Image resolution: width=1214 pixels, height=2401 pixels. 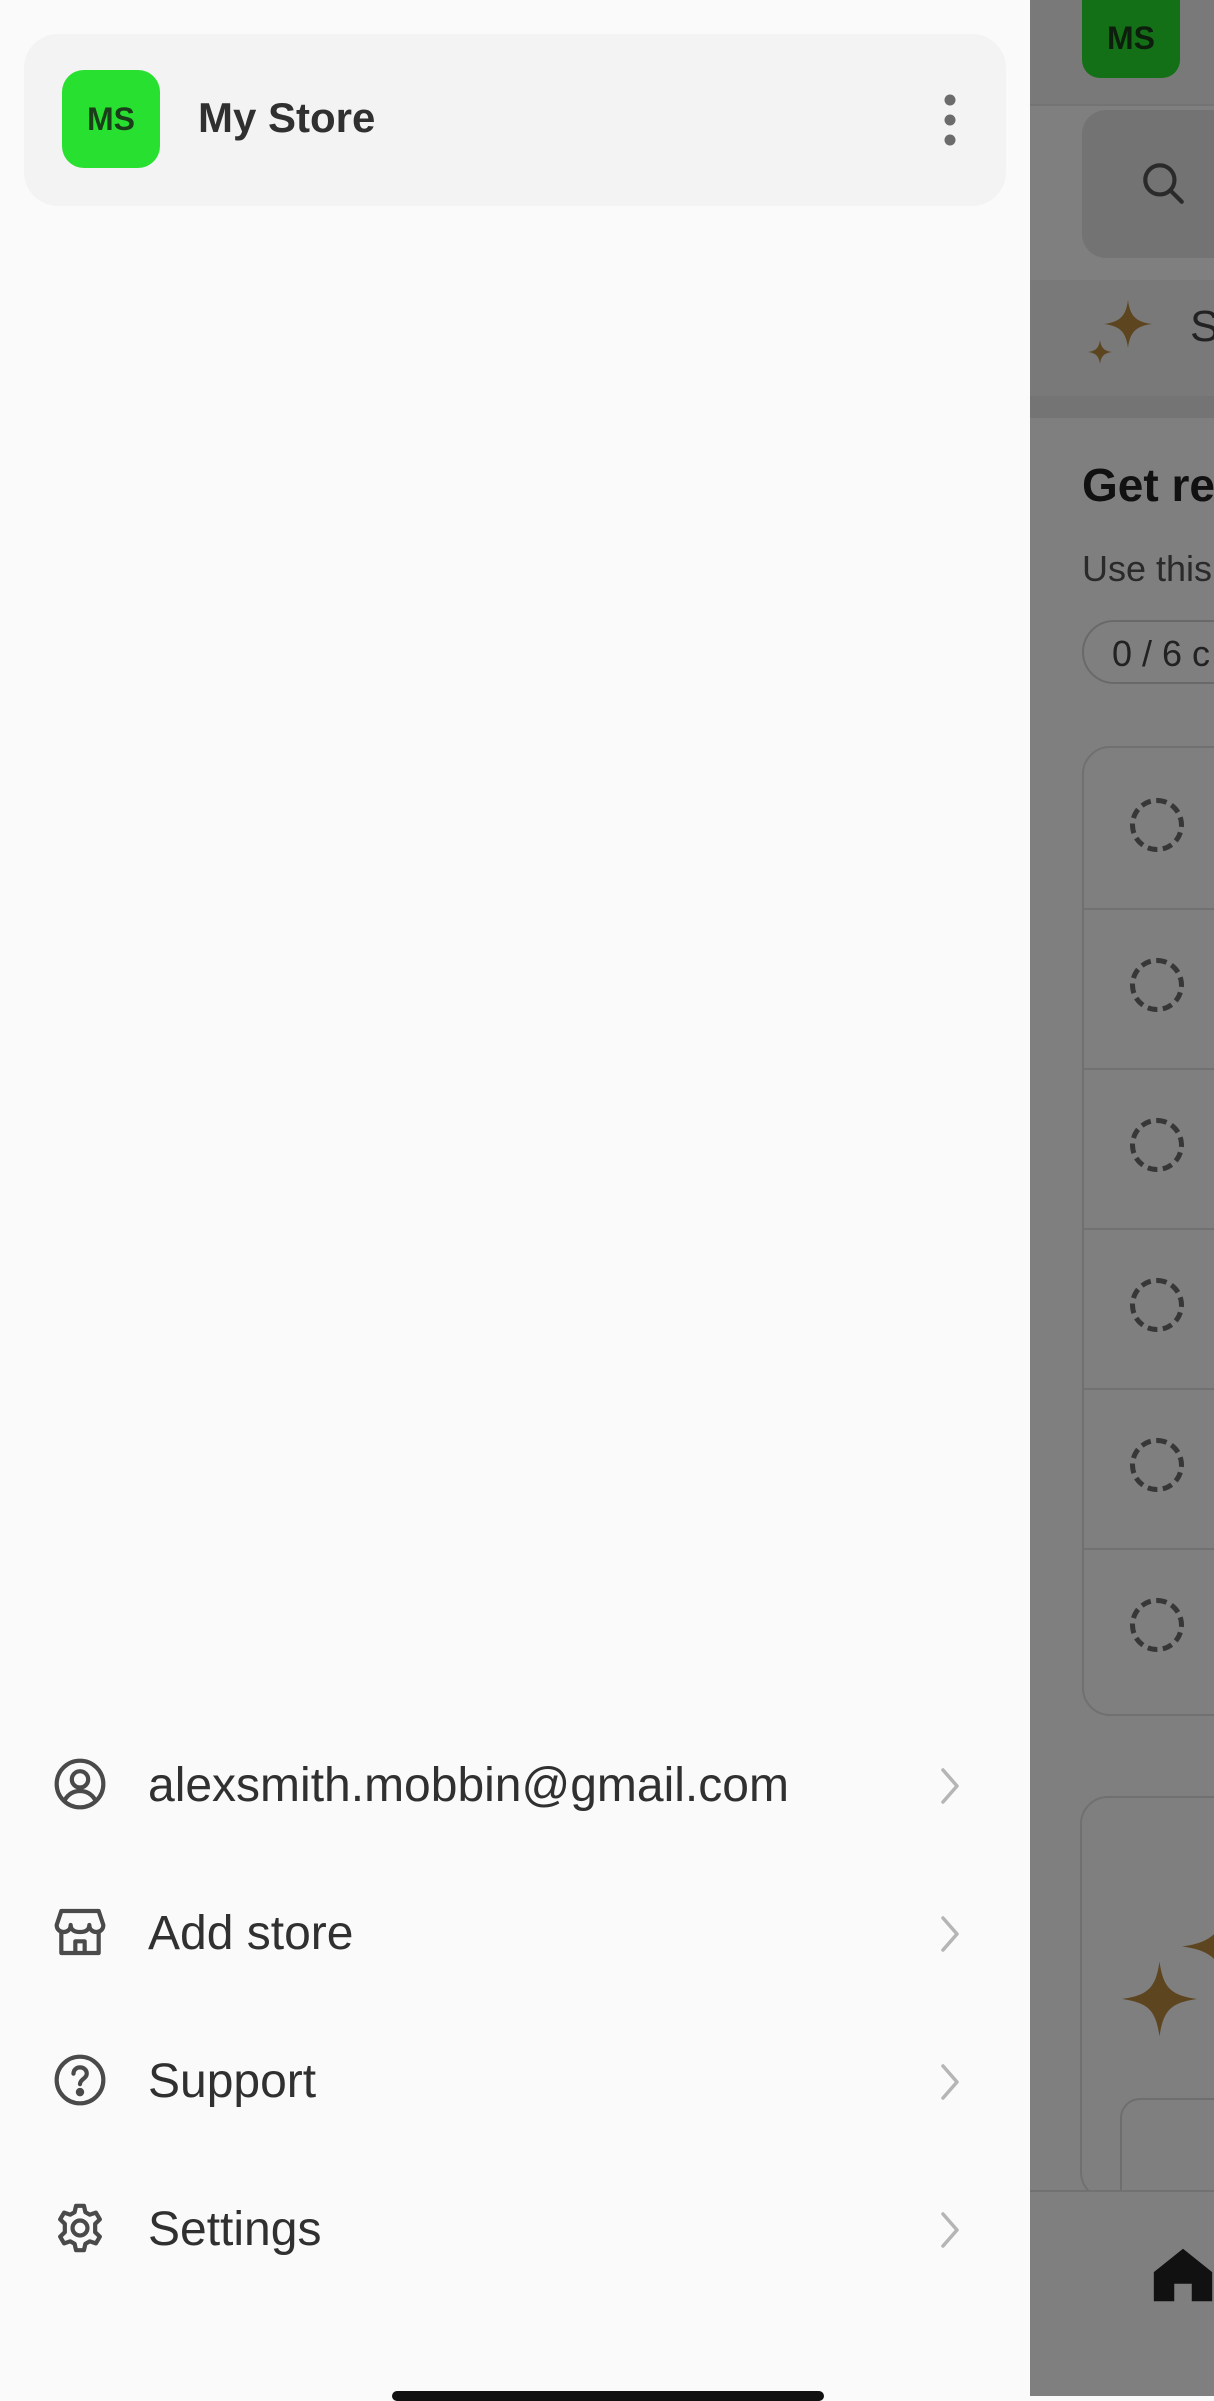 What do you see at coordinates (80, 1932) in the screenshot?
I see `store-icon` at bounding box center [80, 1932].